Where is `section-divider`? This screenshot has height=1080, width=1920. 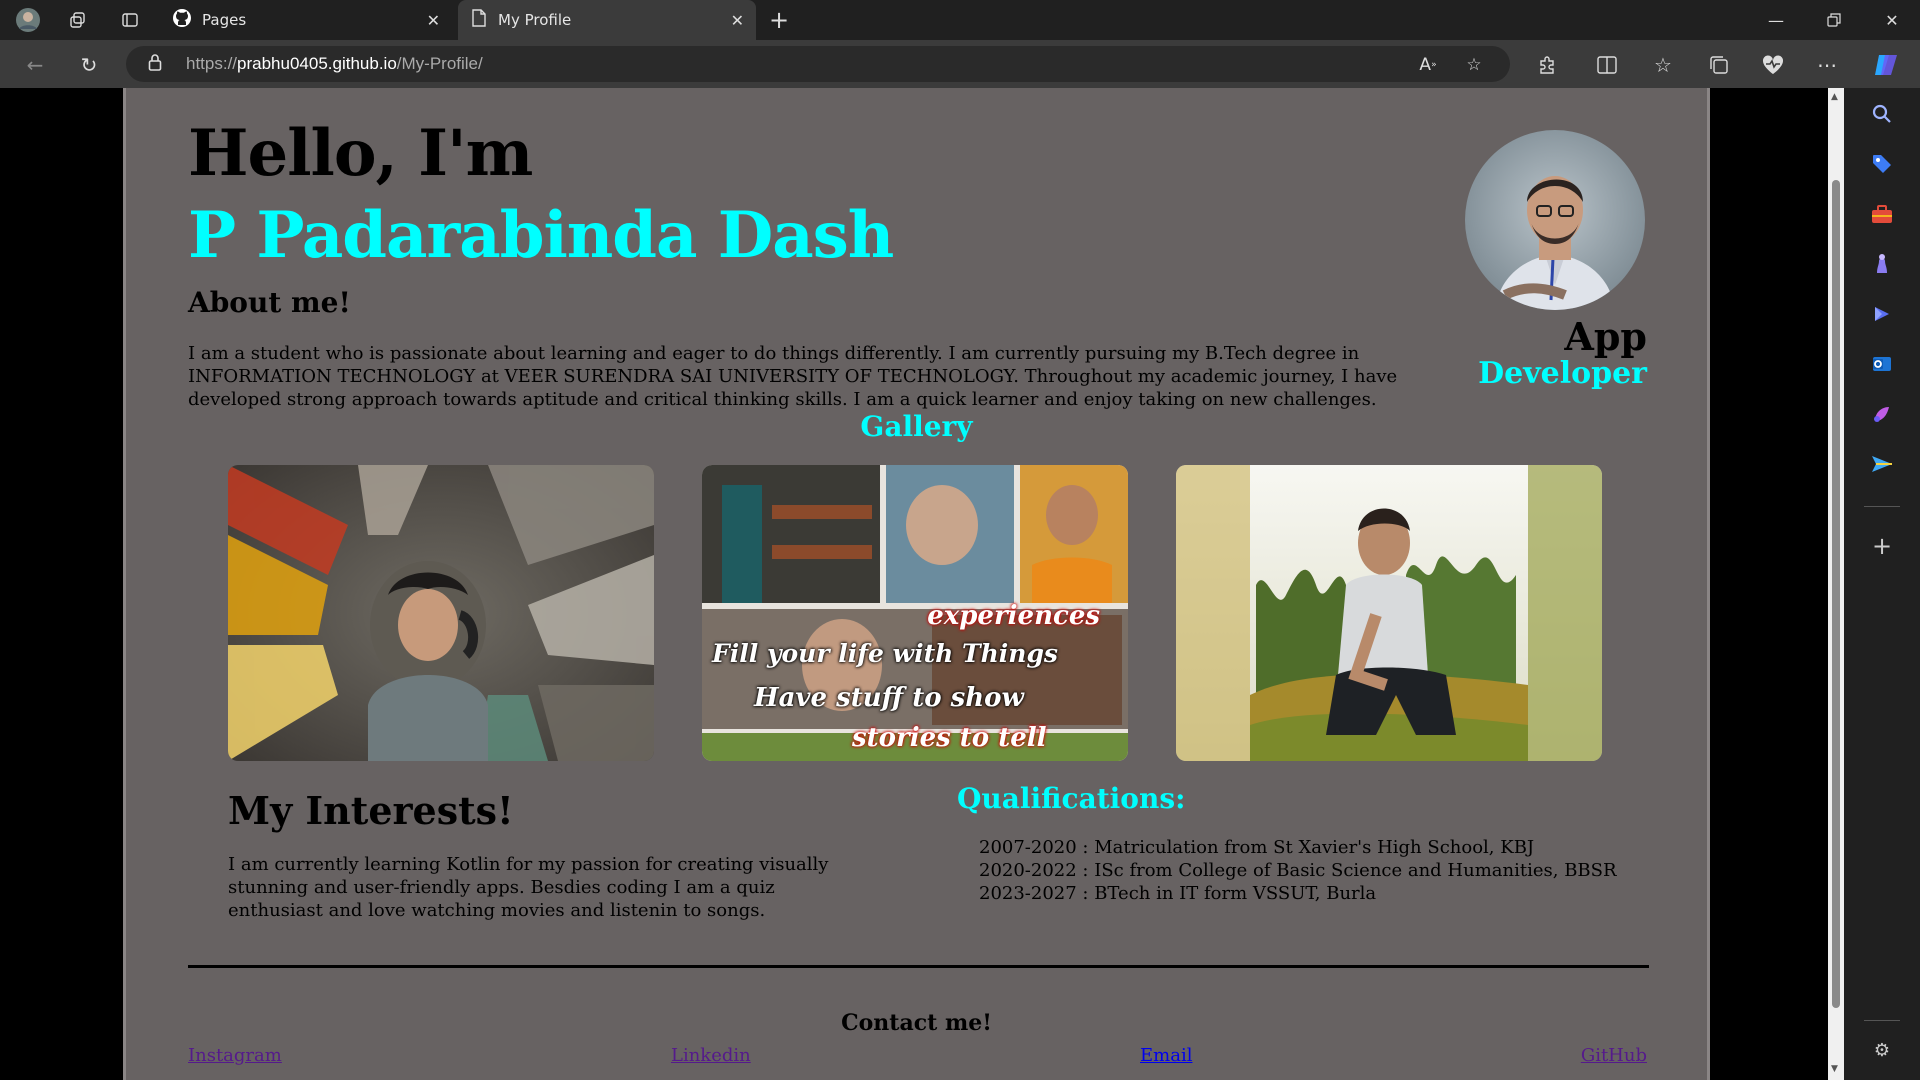
section-divider is located at coordinates (918, 966).